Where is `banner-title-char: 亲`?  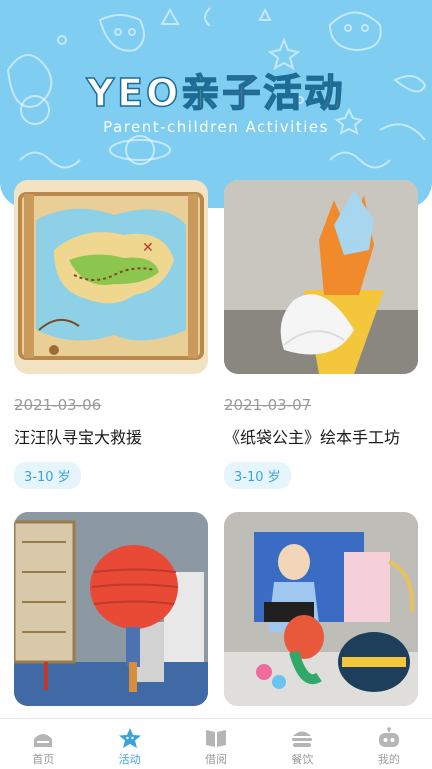 banner-title-char: 亲 is located at coordinates (202, 93).